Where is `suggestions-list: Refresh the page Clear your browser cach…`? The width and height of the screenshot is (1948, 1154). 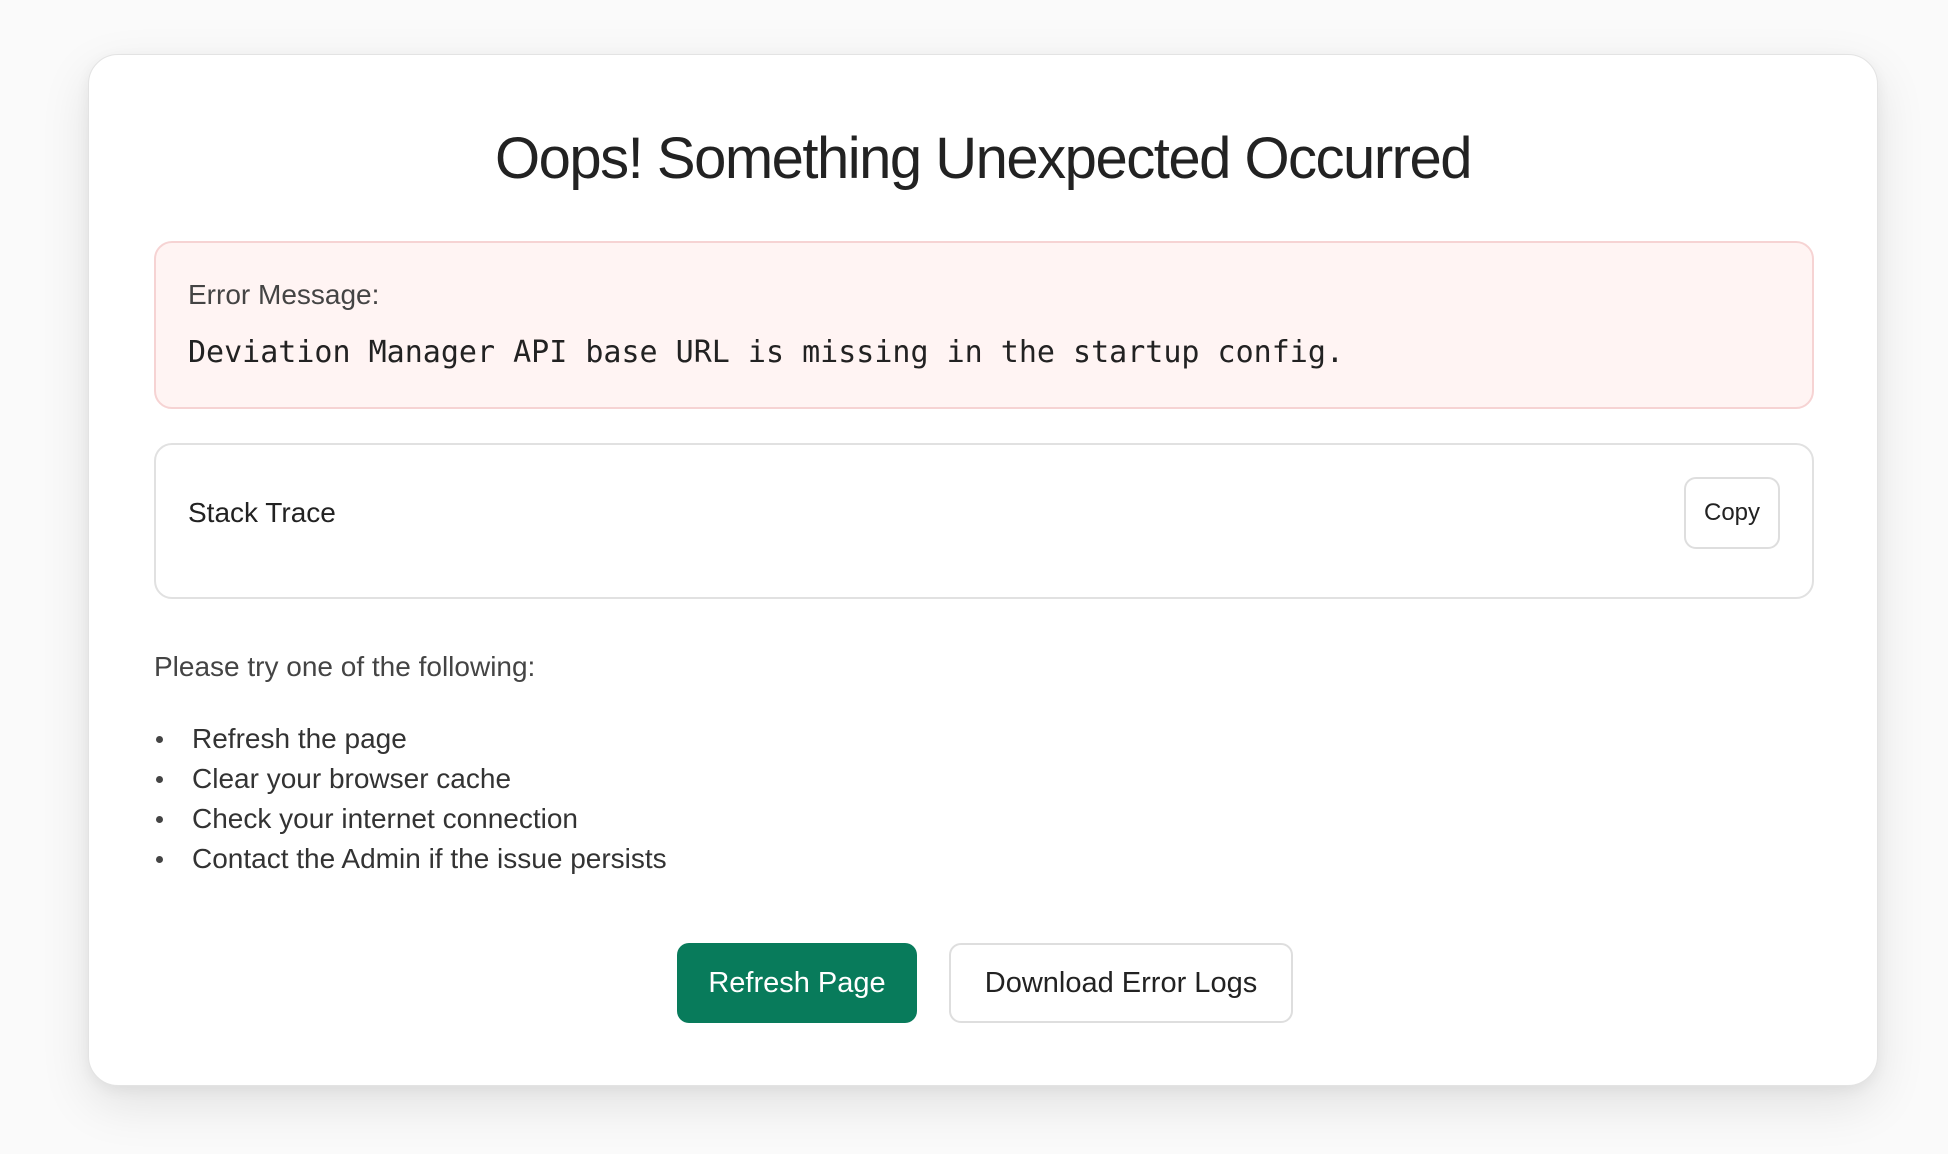 suggestions-list: Refresh the page Clear your browser cach… is located at coordinates (410, 799).